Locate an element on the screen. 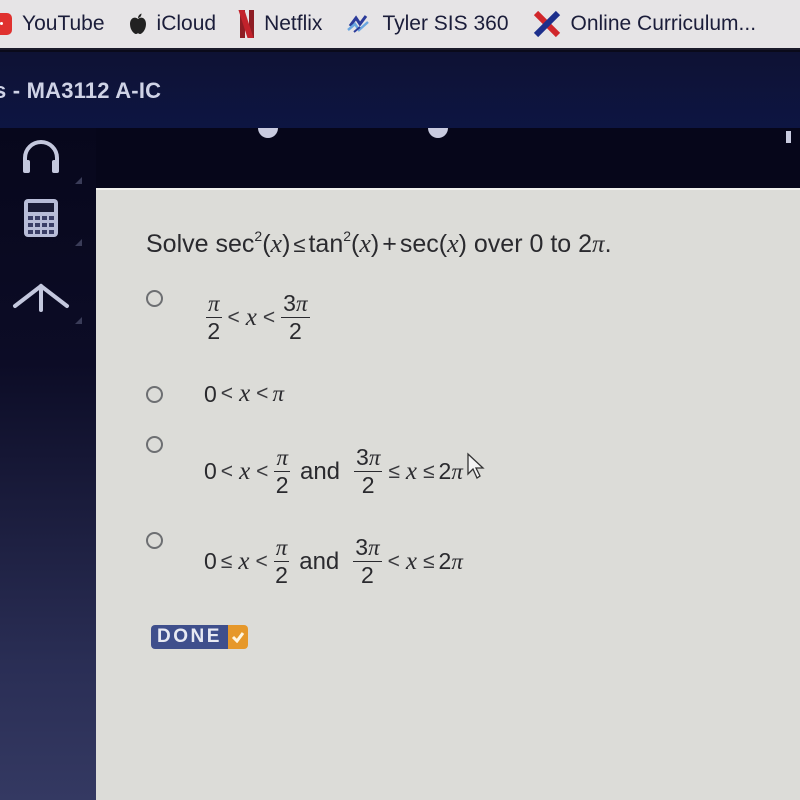 The image size is (800, 800). headphones-icon is located at coordinates (41, 158).